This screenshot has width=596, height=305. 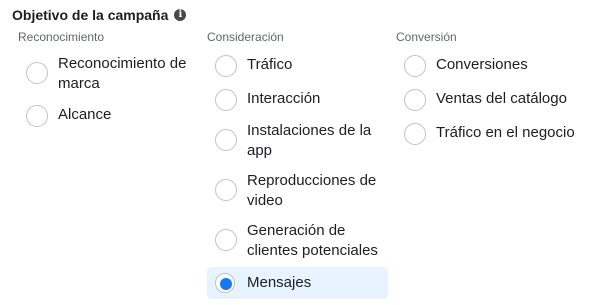 I want to click on option-mensajes: Mensajes, so click(x=297, y=283).